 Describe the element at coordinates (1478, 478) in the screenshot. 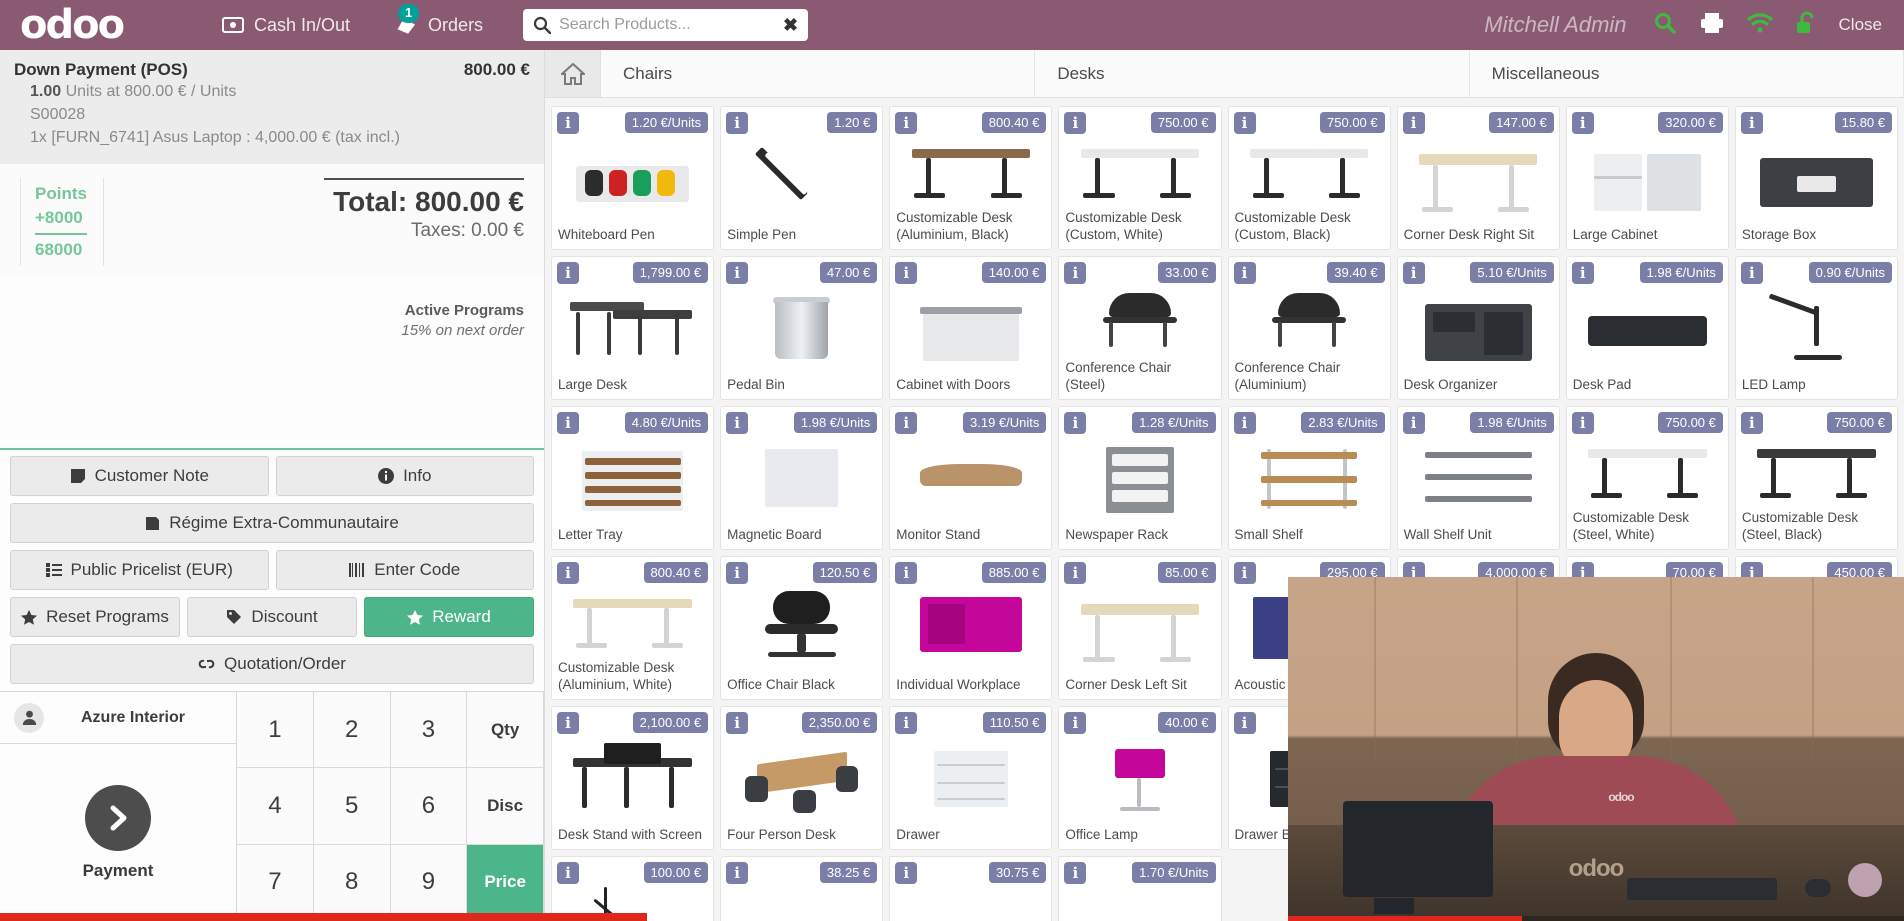

I see `product-card: i 1.98 €/Units Wall Shelf Unit` at that location.